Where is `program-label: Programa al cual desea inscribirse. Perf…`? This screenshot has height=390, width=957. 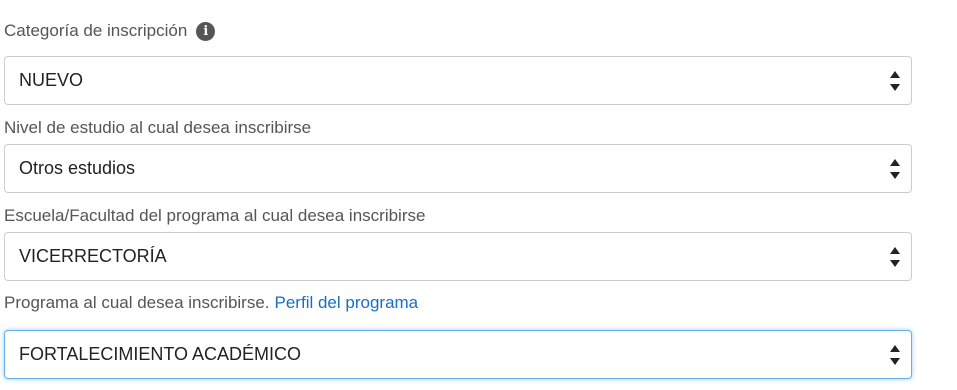 program-label: Programa al cual desea inscribirse. Perf… is located at coordinates (211, 303).